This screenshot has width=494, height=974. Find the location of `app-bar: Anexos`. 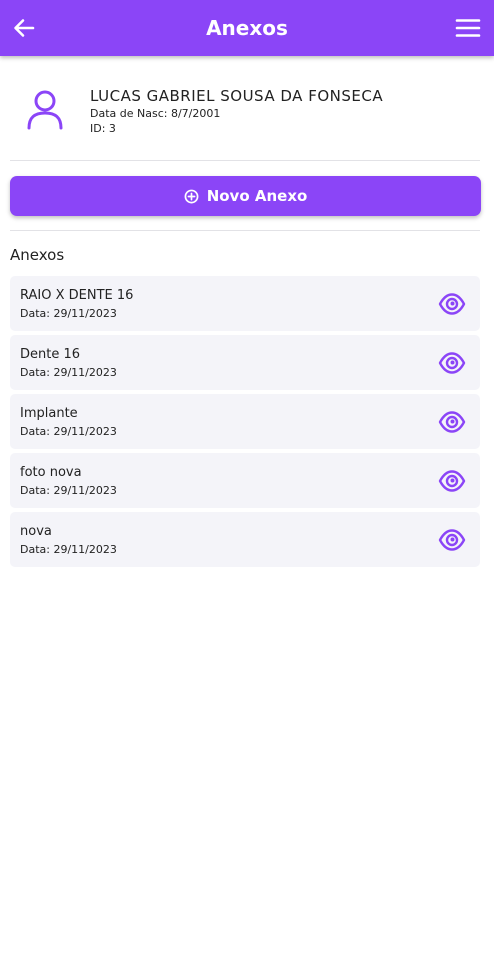

app-bar: Anexos is located at coordinates (247, 28).